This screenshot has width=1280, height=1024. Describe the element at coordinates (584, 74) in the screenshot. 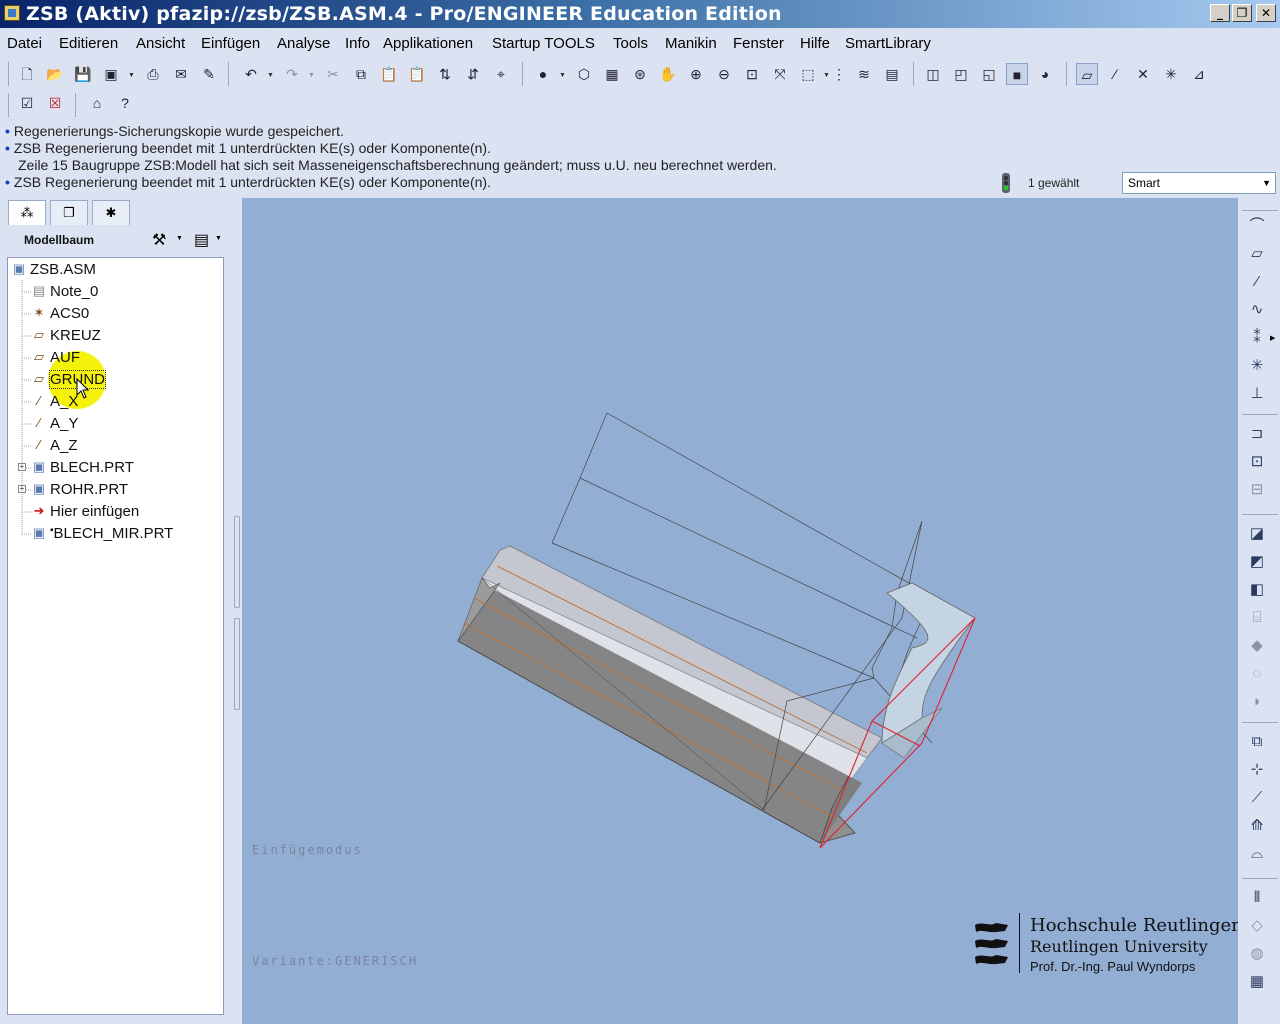

I see `saved-views-icon: ⬡` at that location.